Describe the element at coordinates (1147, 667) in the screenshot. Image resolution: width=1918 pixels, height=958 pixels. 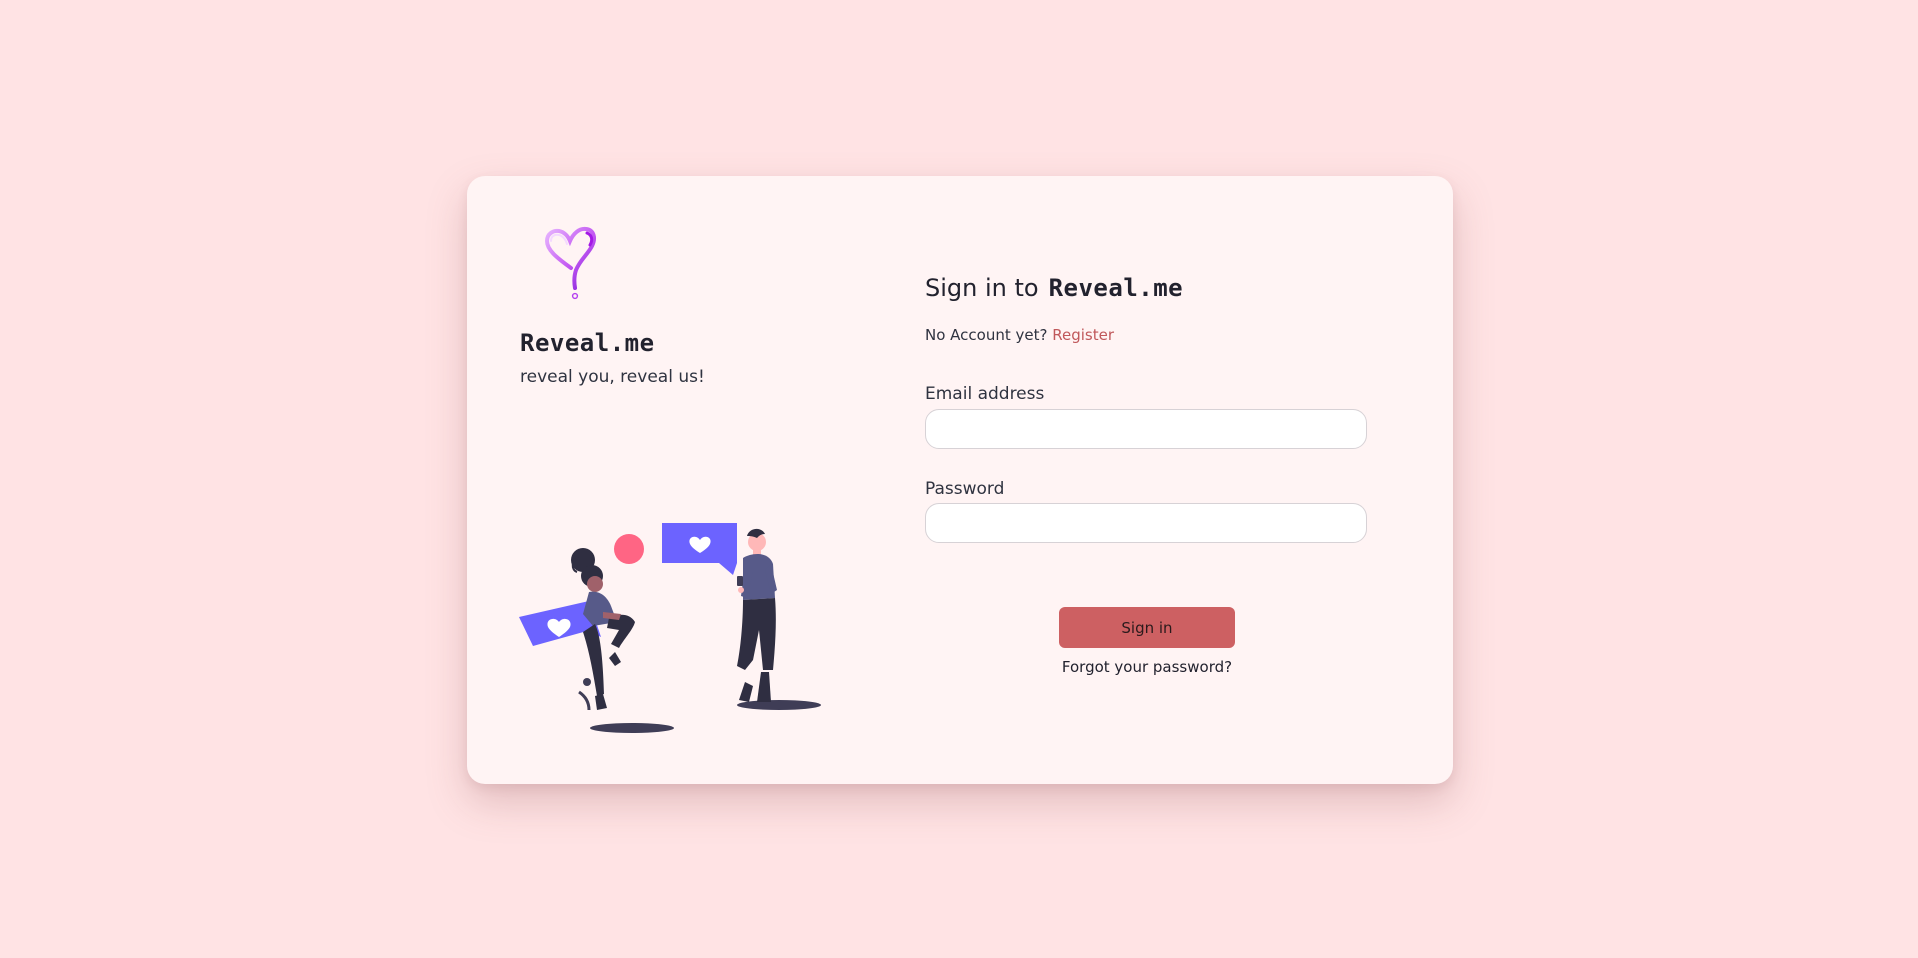
I see `forgot-password-link: Forgot your password?` at that location.